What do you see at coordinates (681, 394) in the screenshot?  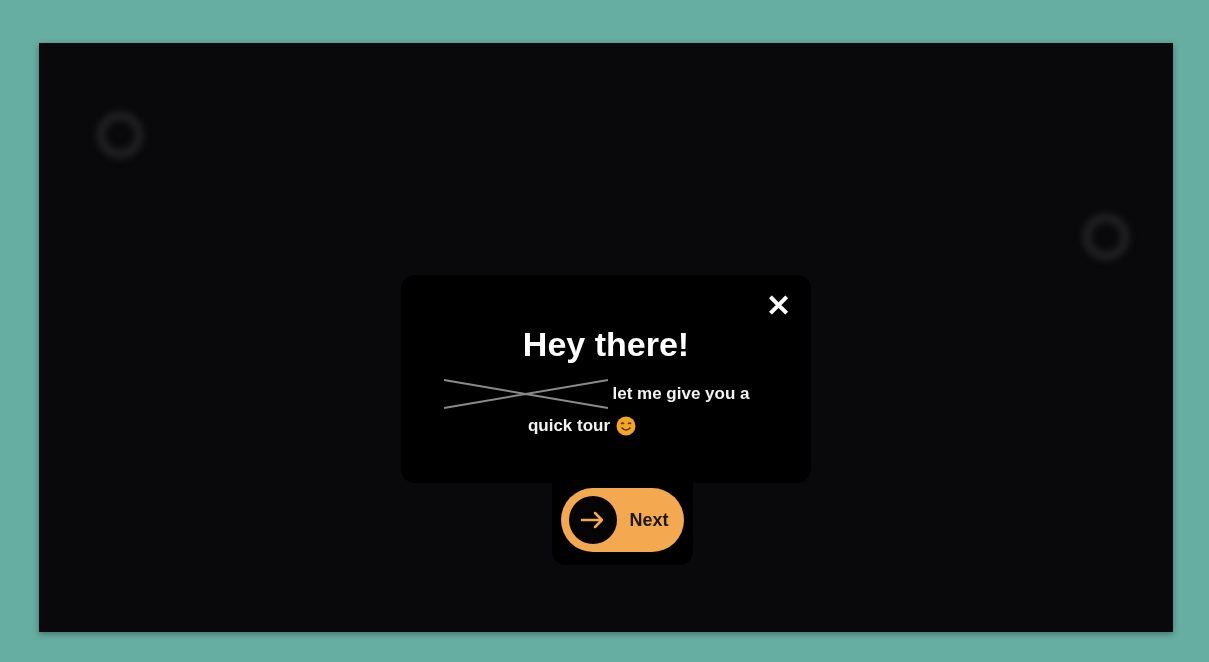 I see `message-text: let me give you a` at bounding box center [681, 394].